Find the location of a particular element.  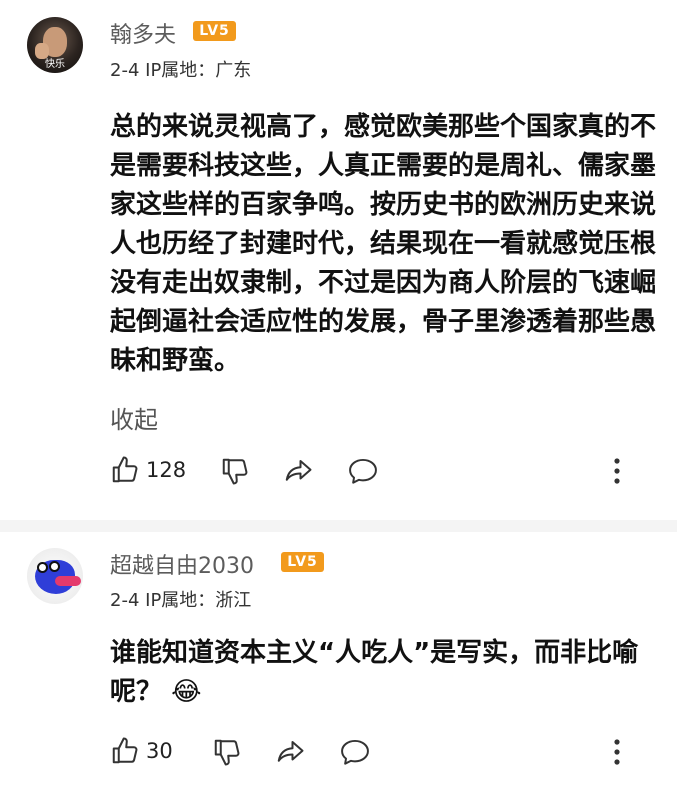

username: 超越自由2030 is located at coordinates (182, 564).